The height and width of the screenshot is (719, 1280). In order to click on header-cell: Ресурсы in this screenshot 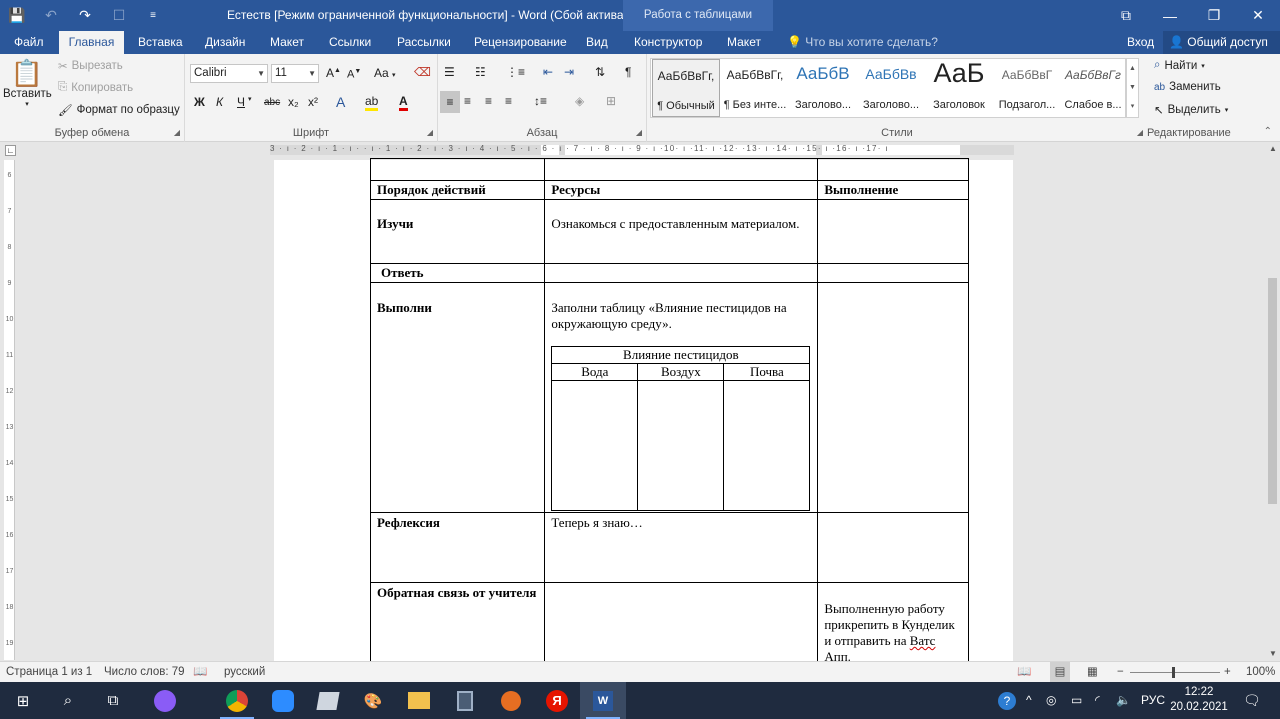, I will do `click(681, 190)`.